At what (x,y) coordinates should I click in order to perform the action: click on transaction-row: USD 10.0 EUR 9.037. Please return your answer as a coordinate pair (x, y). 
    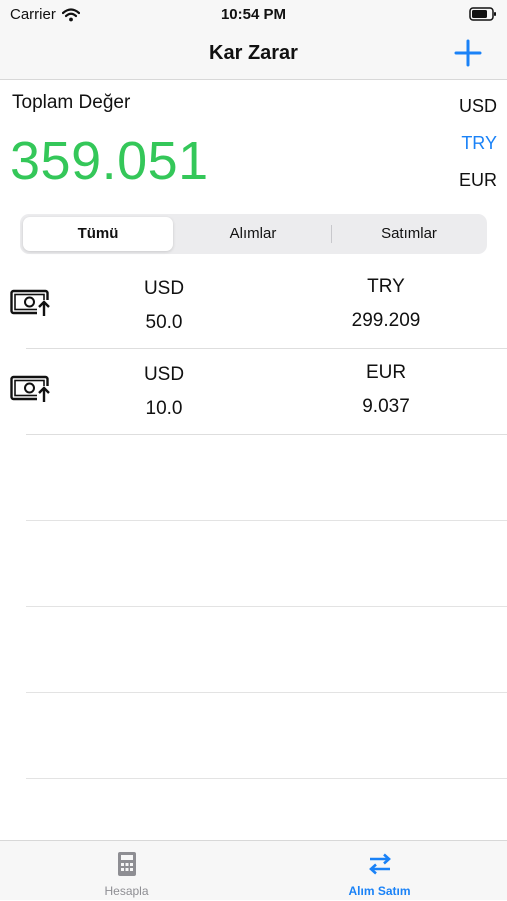
    Looking at the image, I should click on (253, 391).